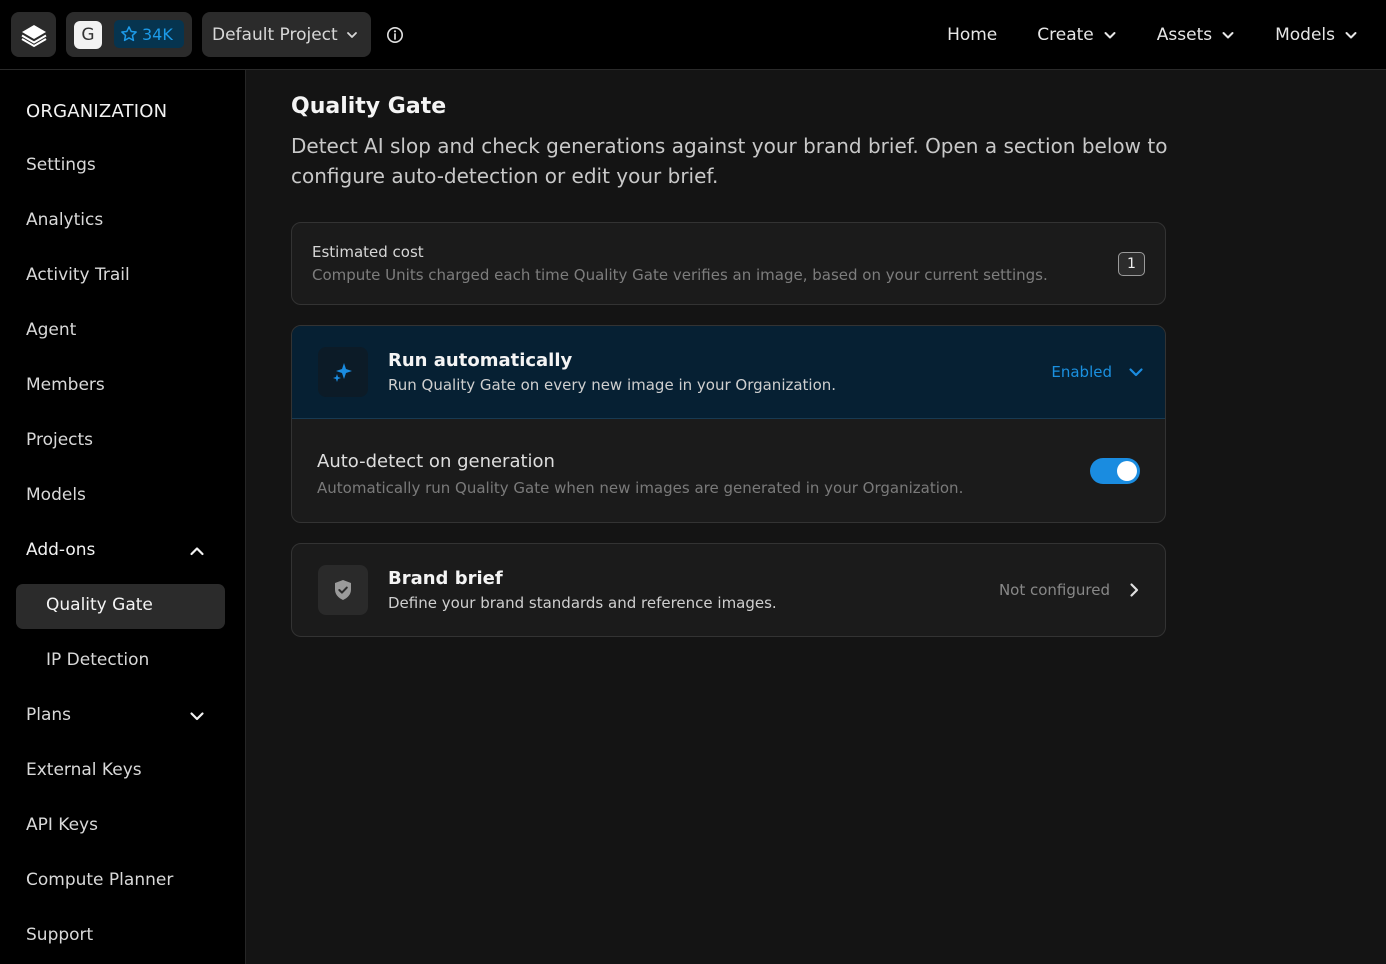  Describe the element at coordinates (480, 360) in the screenshot. I see `run-automatically-title: Run automatically` at that location.